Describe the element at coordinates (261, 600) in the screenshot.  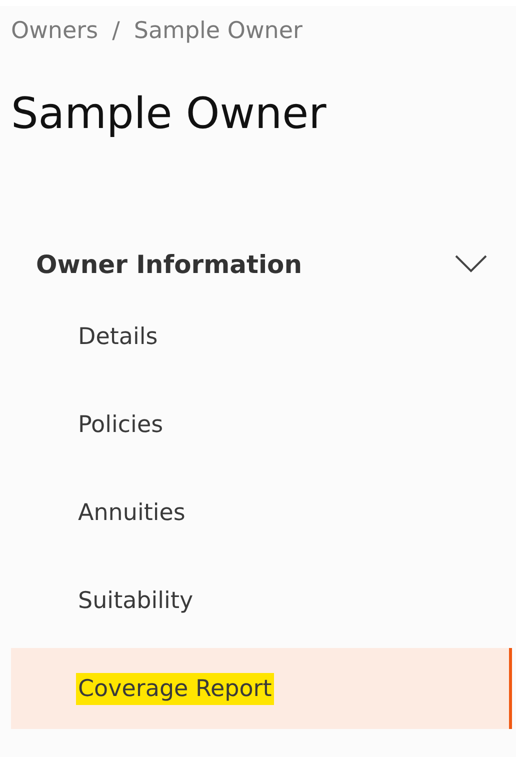
I see `nav-item: Suitability` at that location.